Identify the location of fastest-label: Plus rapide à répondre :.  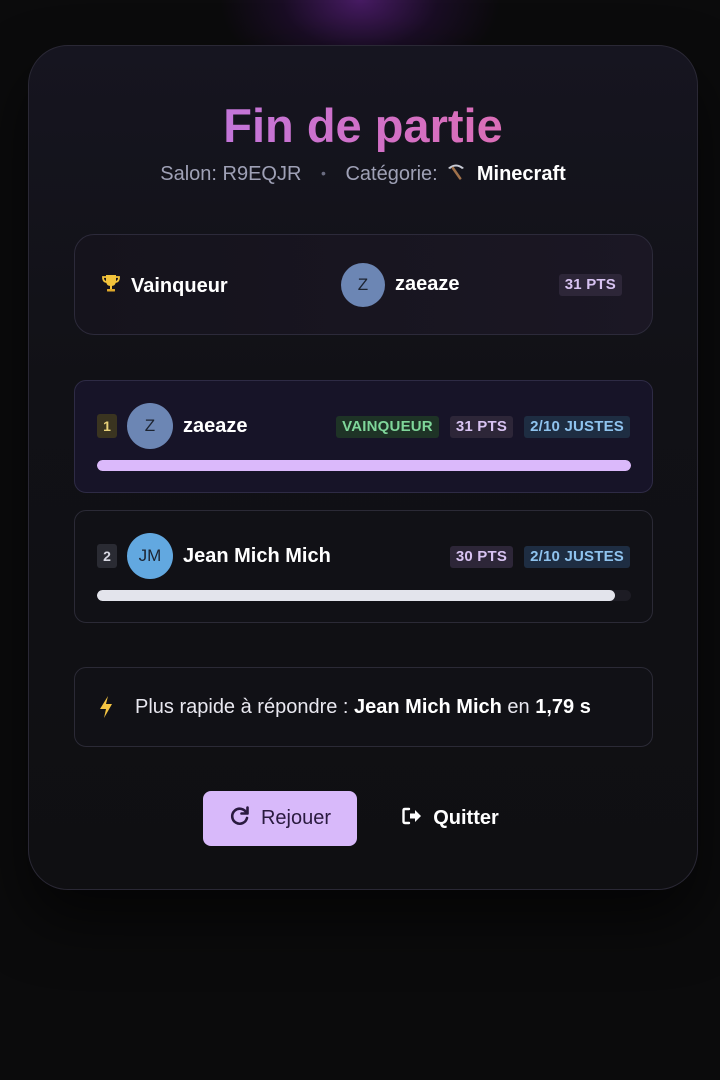
(242, 706).